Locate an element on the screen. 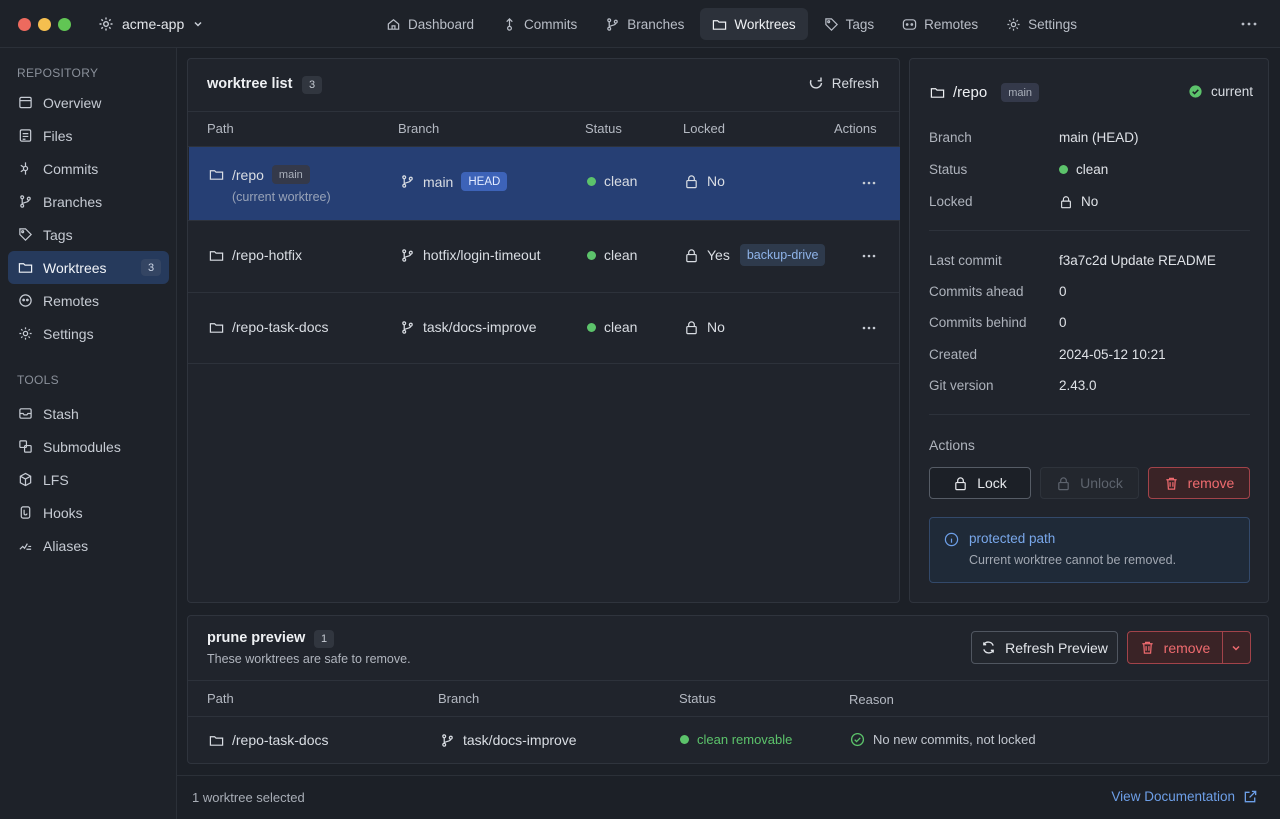 The image size is (1280, 819). tab-remotes: Remotes is located at coordinates (940, 24).